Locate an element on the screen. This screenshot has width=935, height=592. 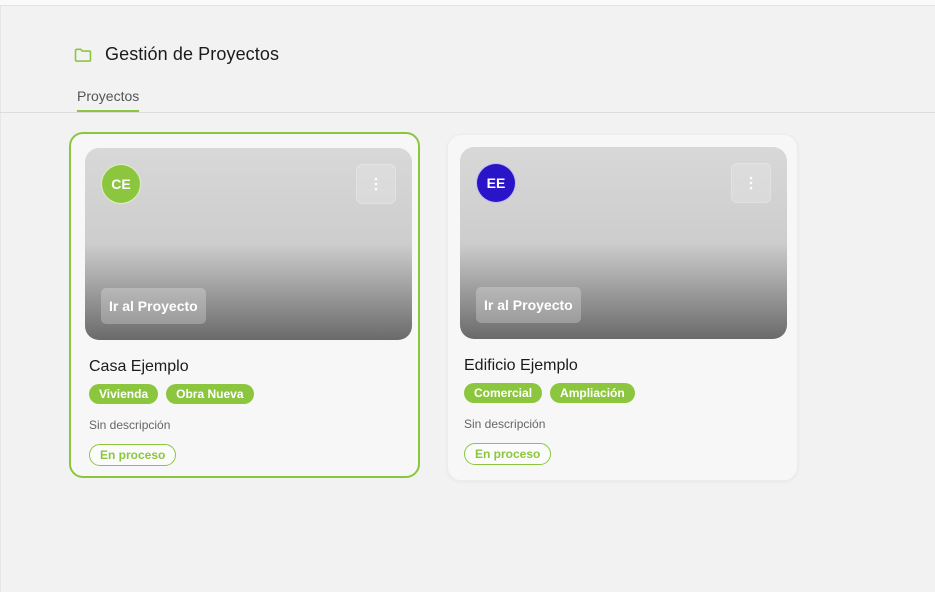
tab-bar: Proyectos is located at coordinates (467, 98).